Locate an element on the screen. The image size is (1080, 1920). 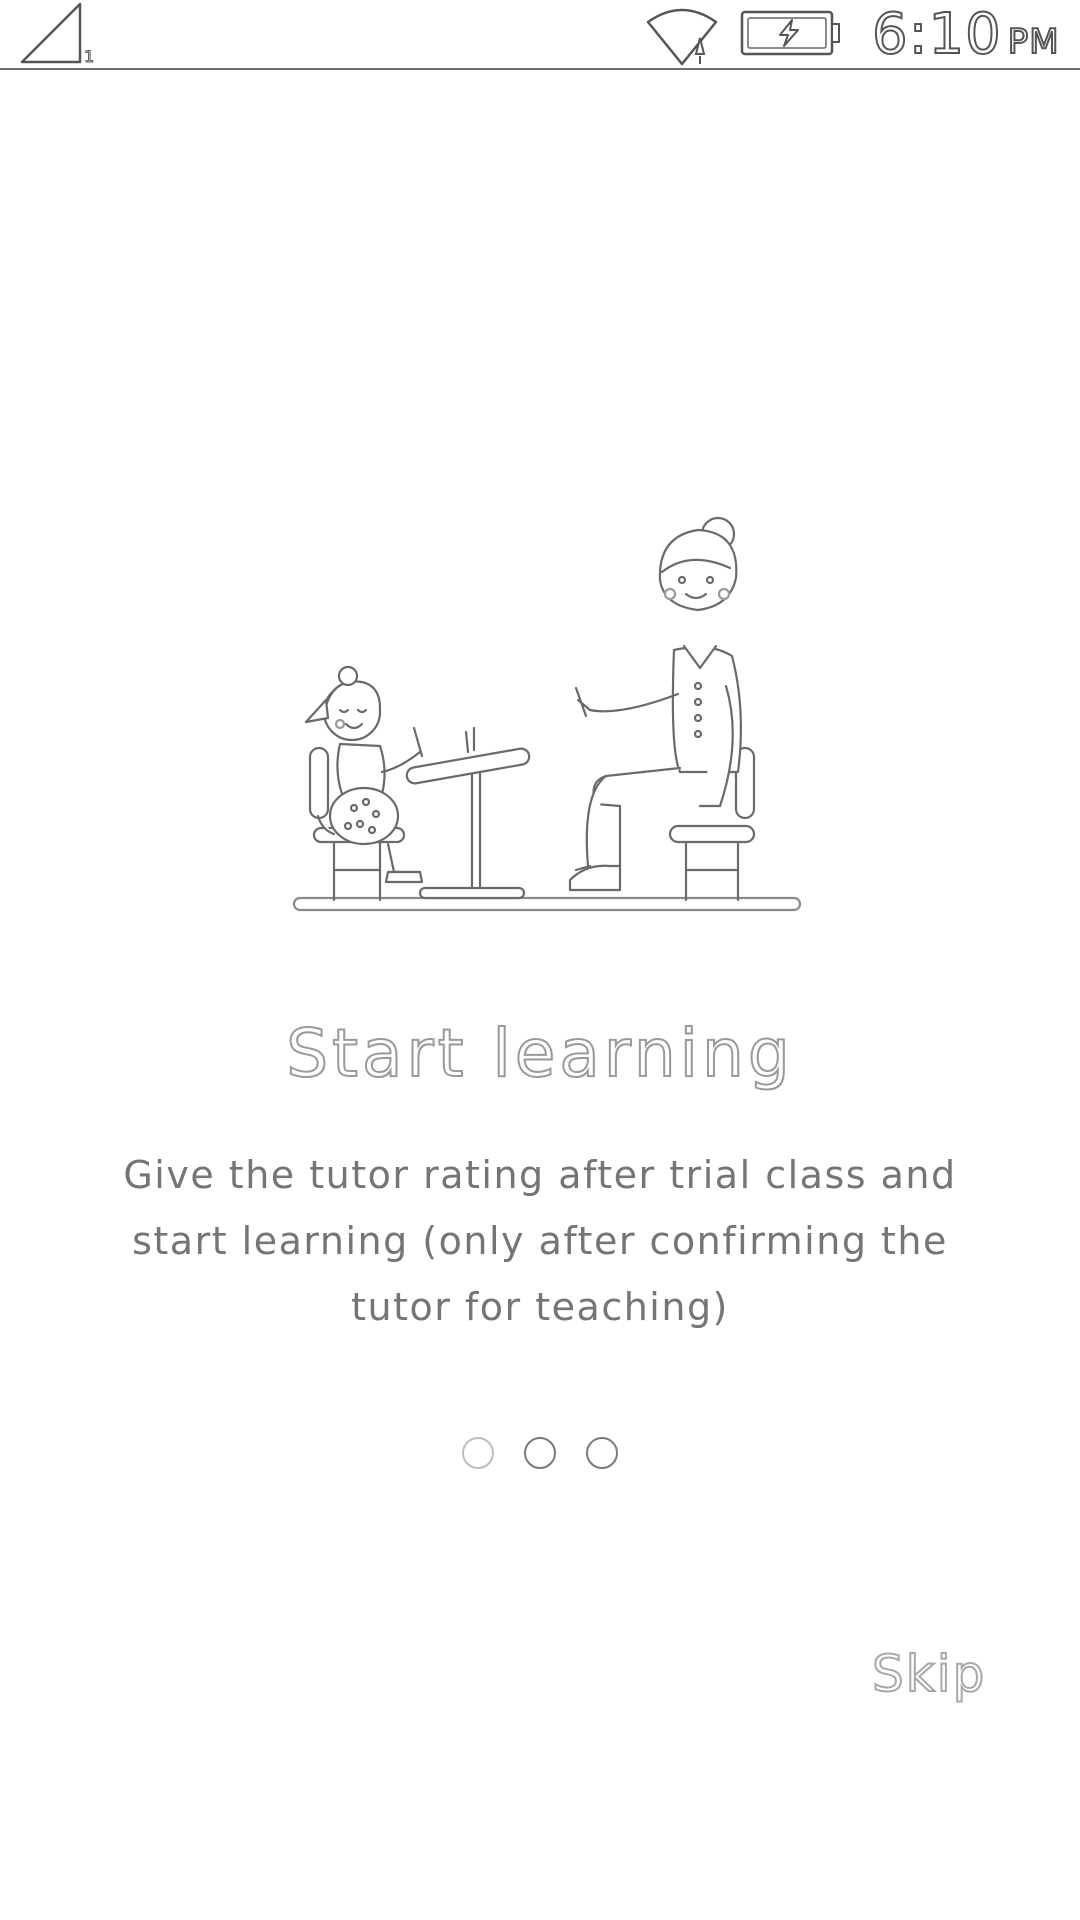
battery-charging-icon is located at coordinates (791, 33).